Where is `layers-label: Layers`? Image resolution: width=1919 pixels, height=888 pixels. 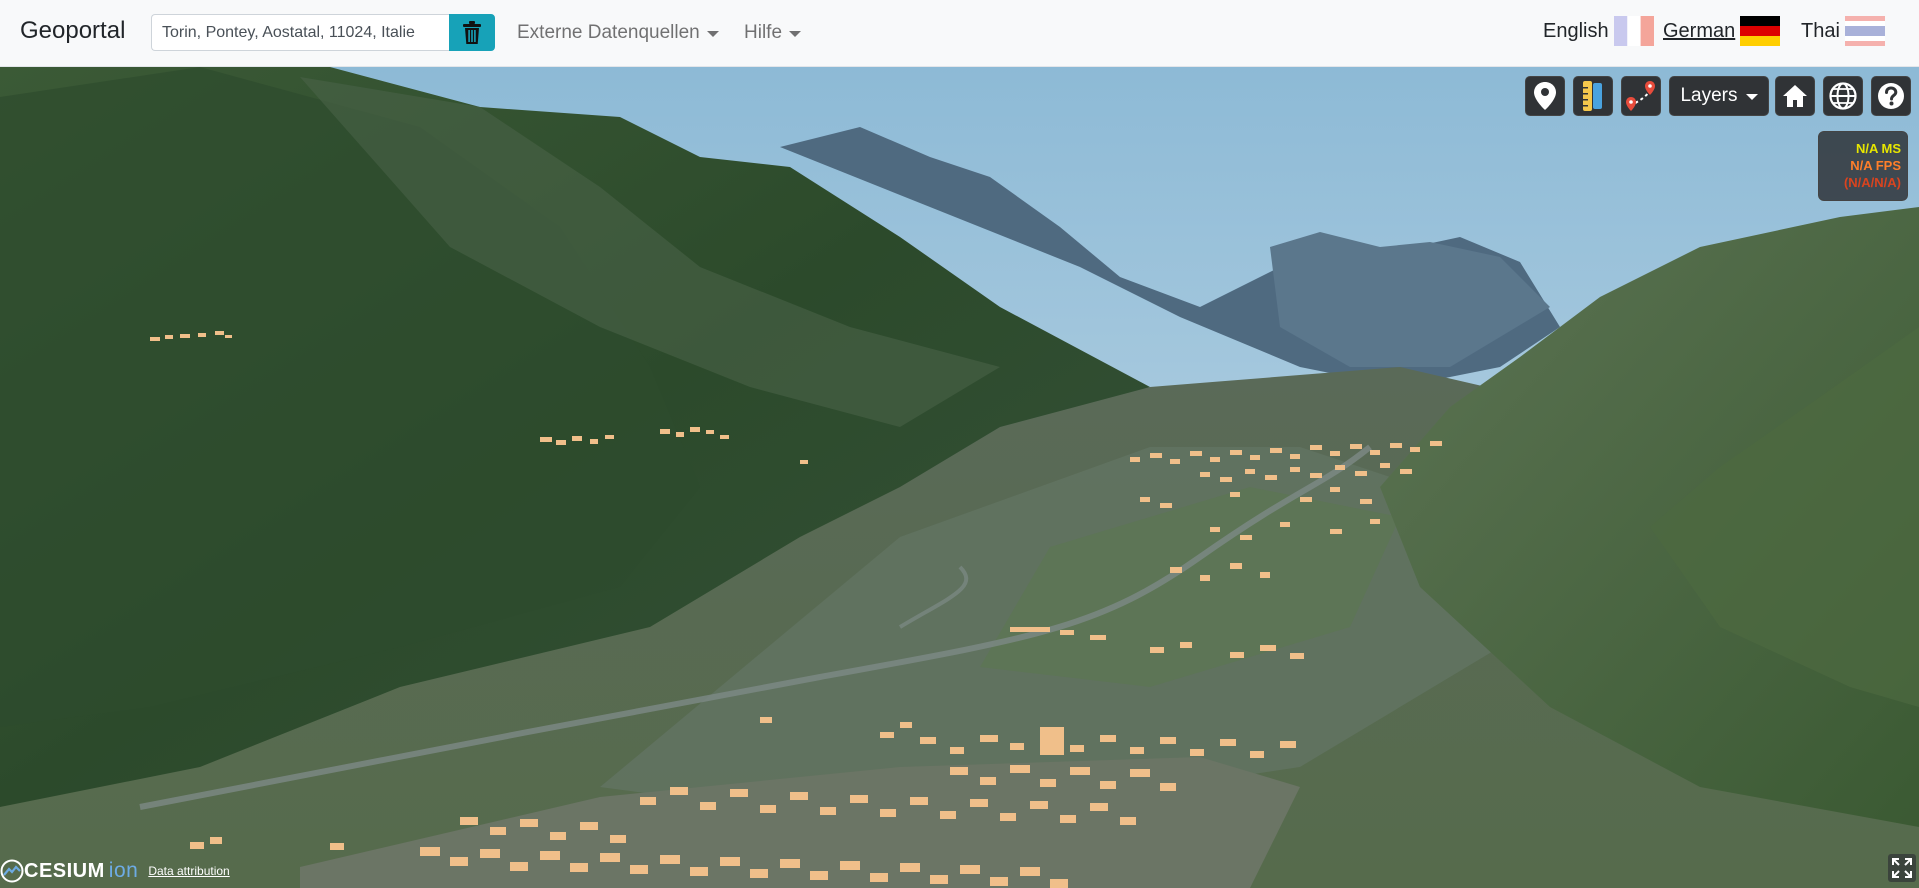 layers-label: Layers is located at coordinates (1709, 95).